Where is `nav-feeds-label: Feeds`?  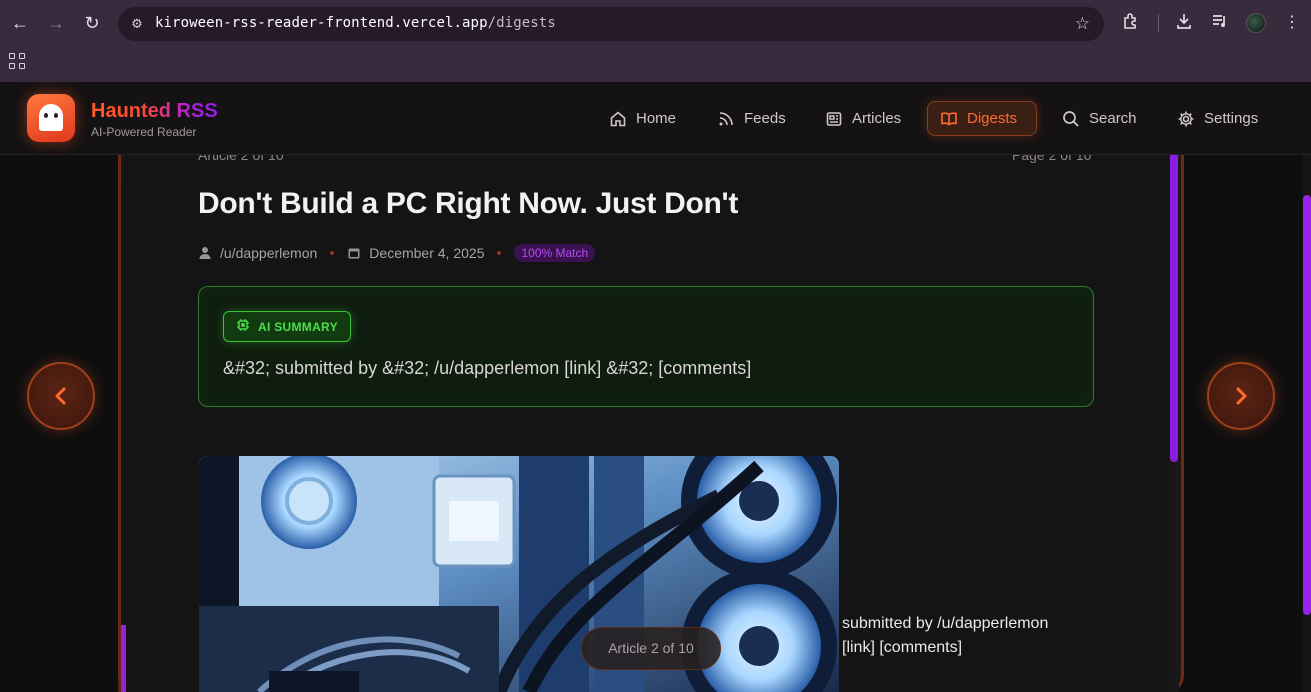 nav-feeds-label: Feeds is located at coordinates (765, 118).